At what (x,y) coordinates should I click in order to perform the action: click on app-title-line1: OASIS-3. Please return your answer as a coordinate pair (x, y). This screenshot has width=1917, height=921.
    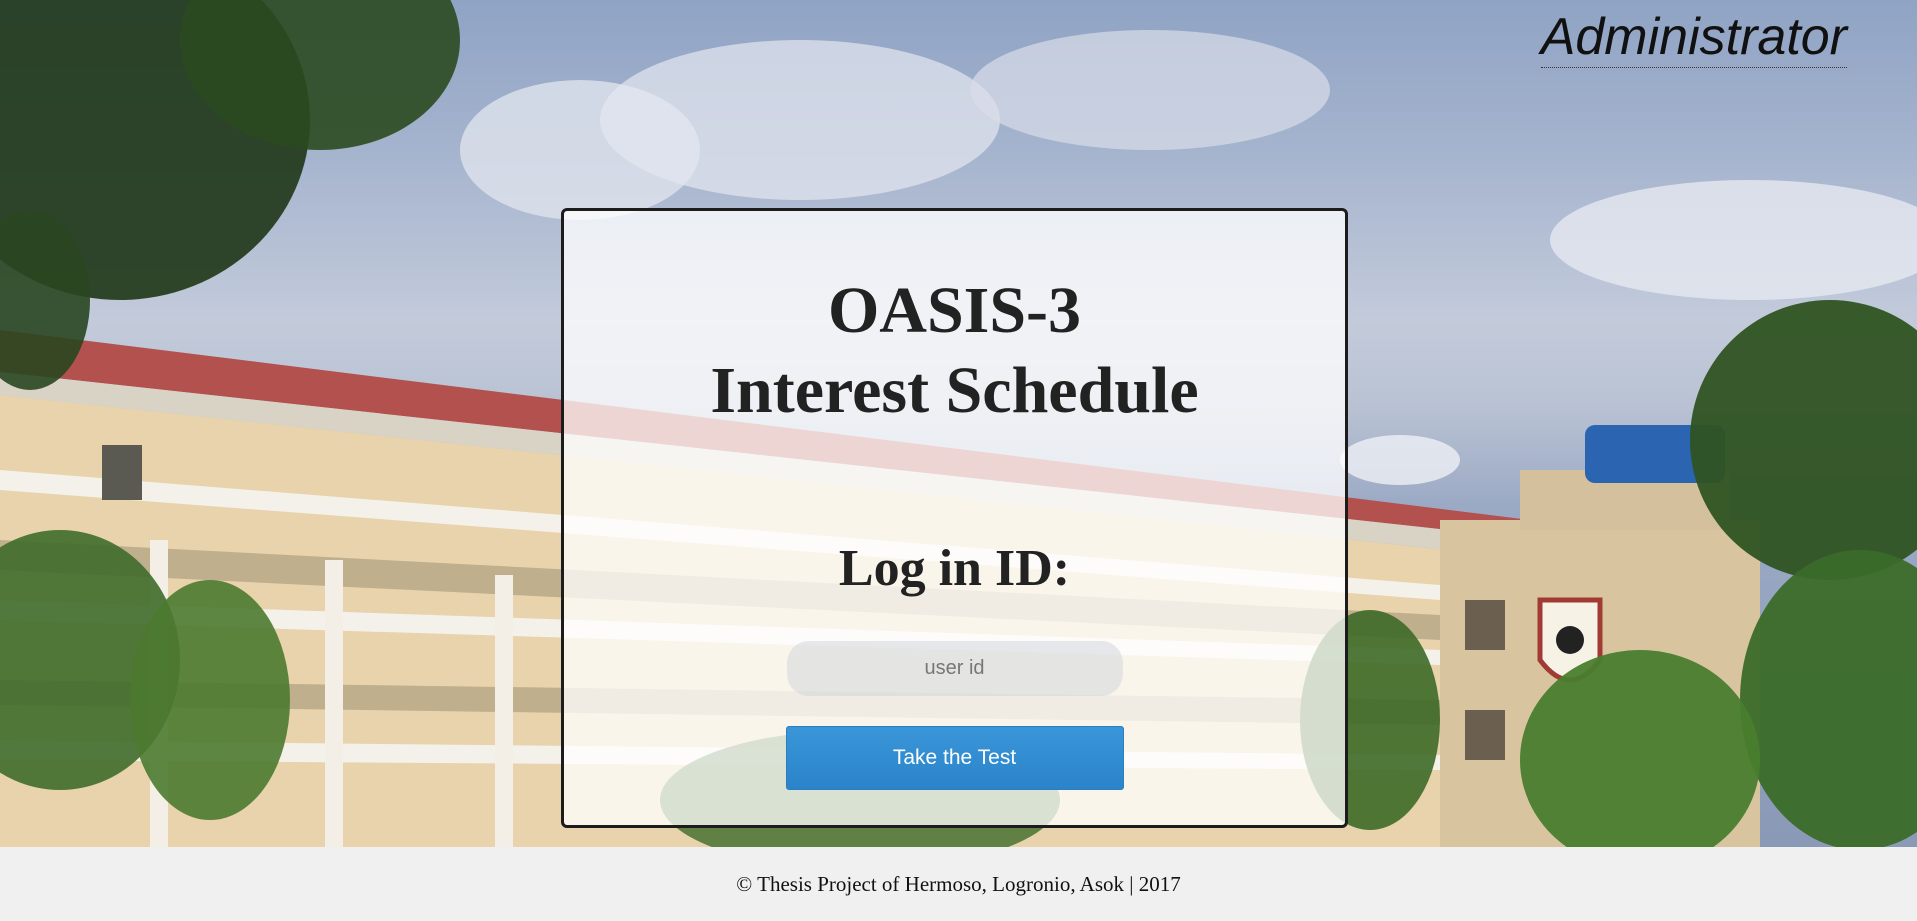
    Looking at the image, I should click on (954, 310).